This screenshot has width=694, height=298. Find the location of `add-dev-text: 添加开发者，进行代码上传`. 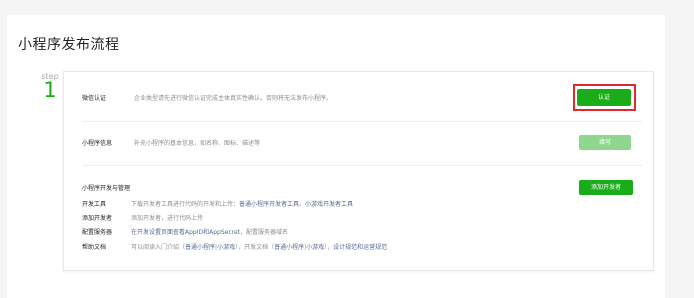

add-dev-text: 添加开发者，进行代码上传 is located at coordinates (167, 218).